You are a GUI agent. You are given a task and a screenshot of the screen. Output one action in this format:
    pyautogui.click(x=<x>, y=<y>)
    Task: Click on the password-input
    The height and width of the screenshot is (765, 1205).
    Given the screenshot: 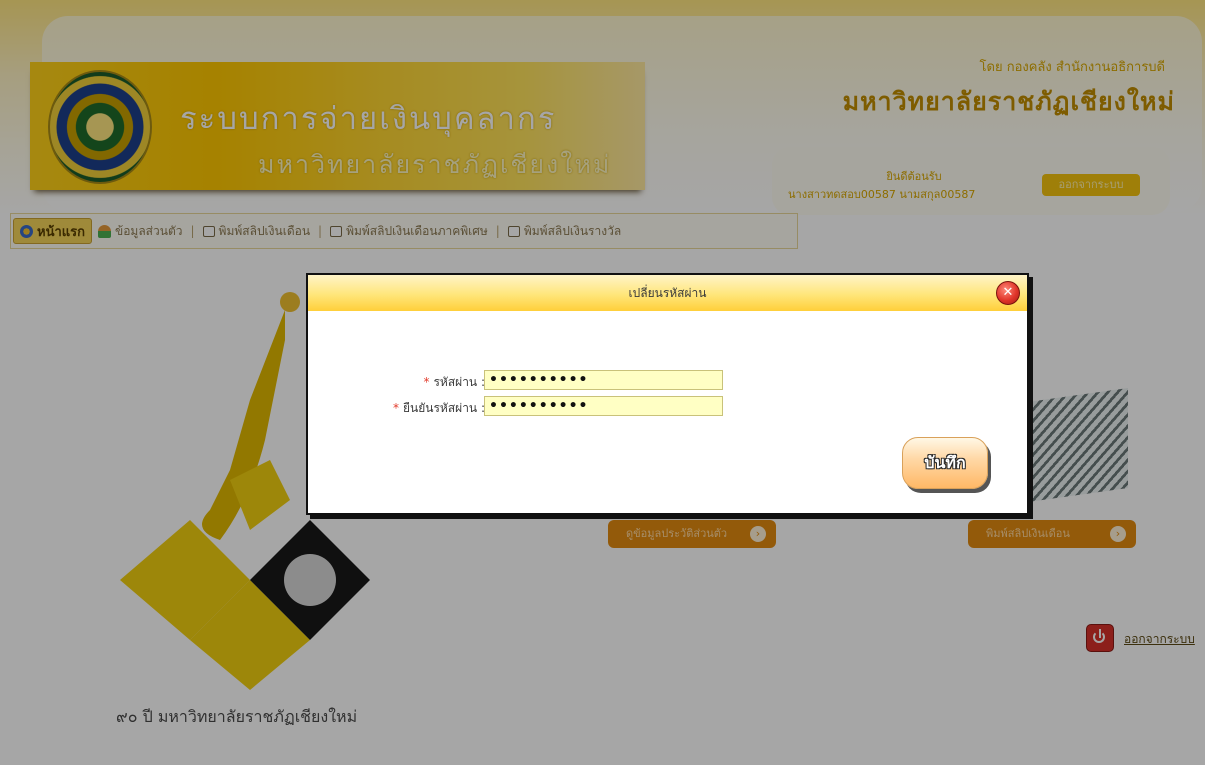 What is the action you would take?
    pyautogui.click(x=603, y=380)
    